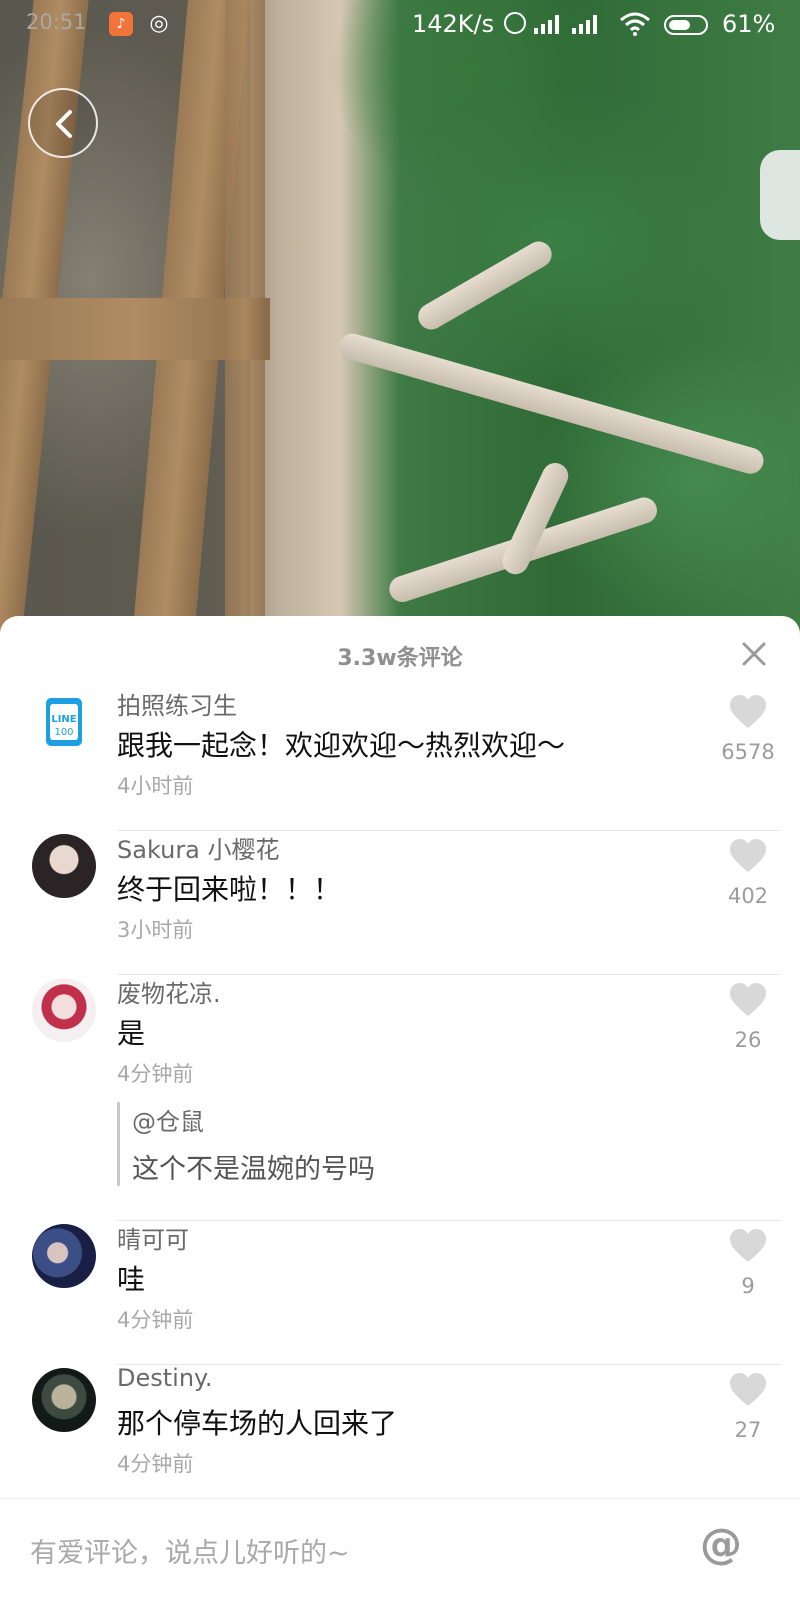 The image size is (800, 1601). What do you see at coordinates (748, 896) in the screenshot?
I see `like-count: 402` at bounding box center [748, 896].